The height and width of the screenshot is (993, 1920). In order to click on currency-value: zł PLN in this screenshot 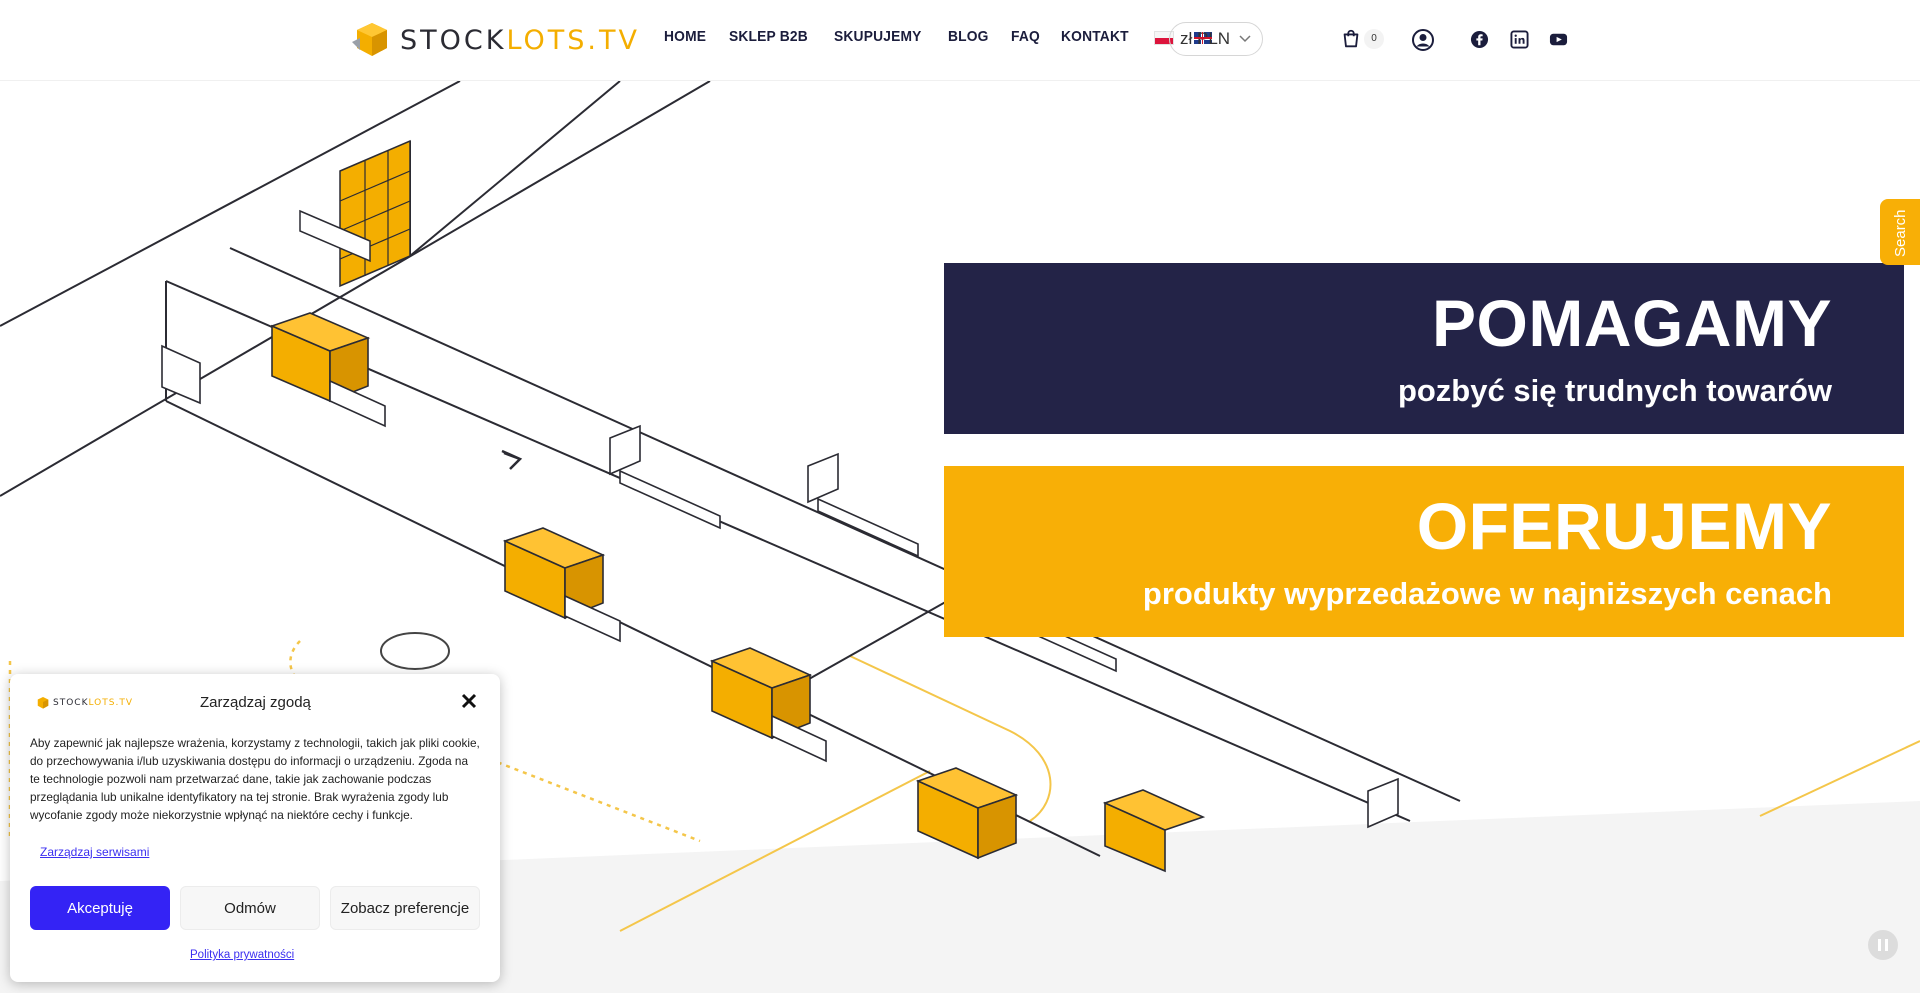, I will do `click(1205, 38)`.